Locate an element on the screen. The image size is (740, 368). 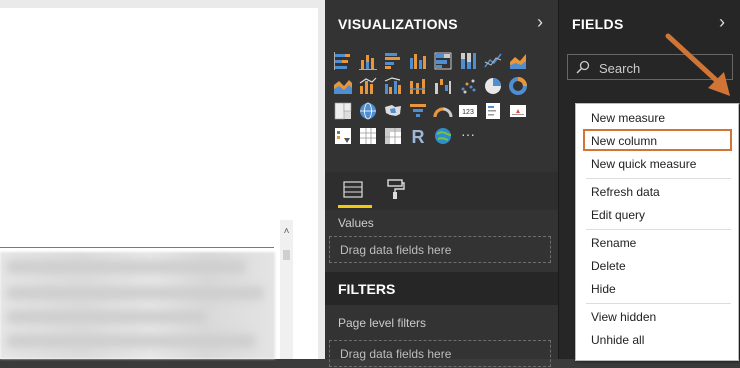
scroll-thumb is located at coordinates (286, 255).